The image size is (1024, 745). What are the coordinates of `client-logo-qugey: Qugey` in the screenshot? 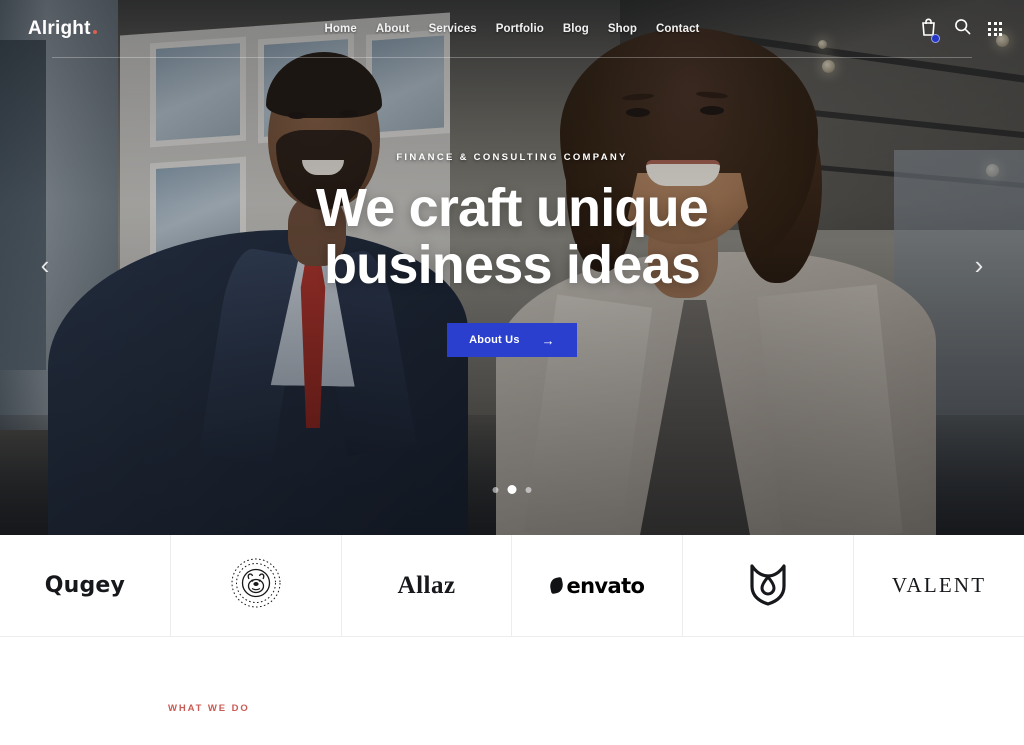 It's located at (85, 585).